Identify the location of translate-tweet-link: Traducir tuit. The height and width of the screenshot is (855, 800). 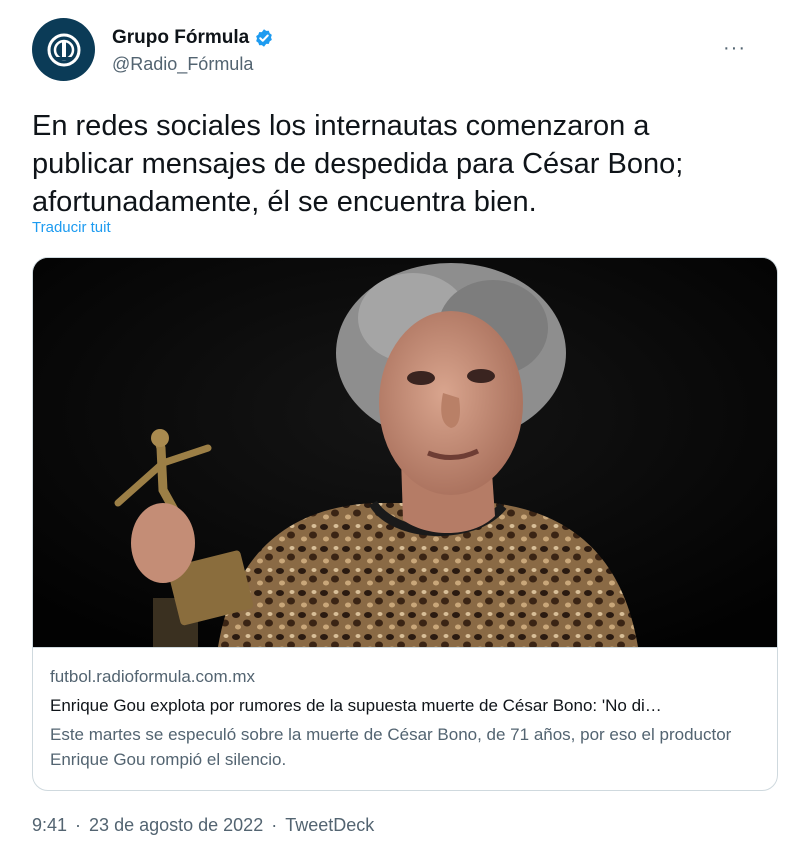
(71, 227).